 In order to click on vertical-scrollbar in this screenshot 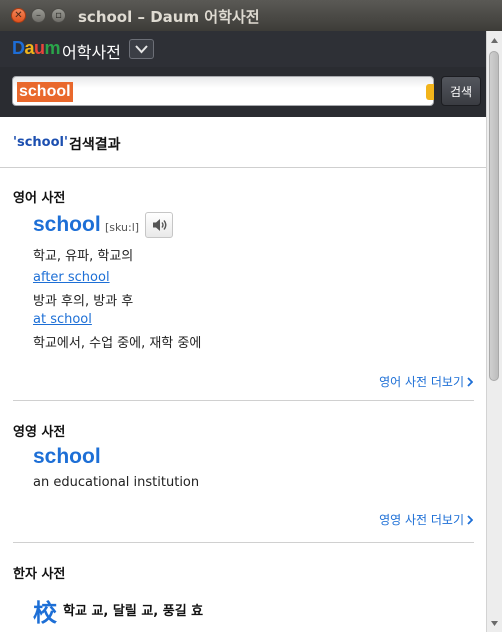, I will do `click(494, 331)`.